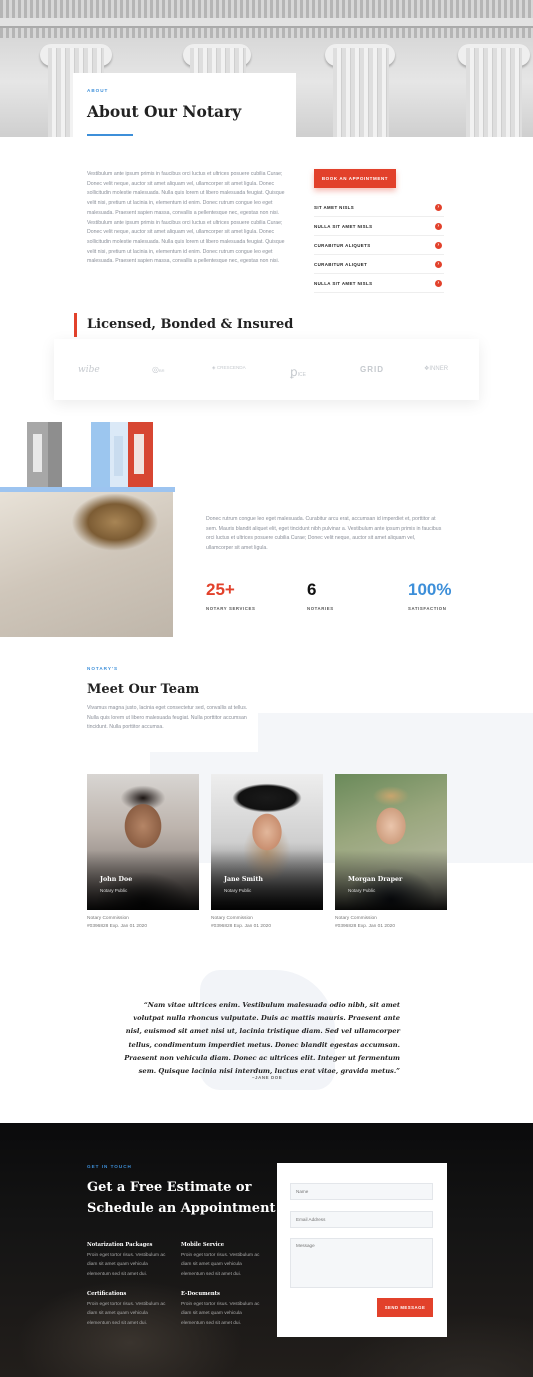  Describe the element at coordinates (379, 245) in the screenshot. I see `service-link-3: CURABITUR ALIQUETS ›` at that location.